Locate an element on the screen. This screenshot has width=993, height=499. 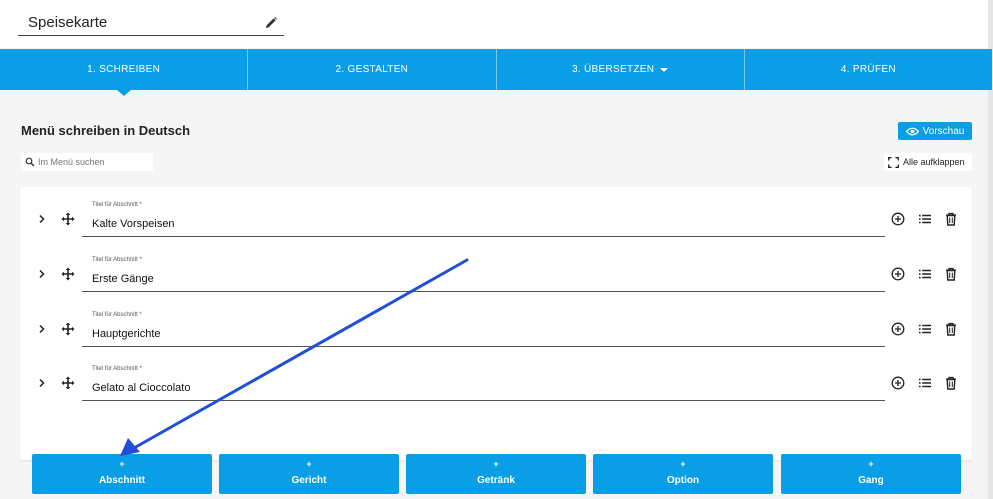
add-dish-button: + Gericht is located at coordinates (309, 474).